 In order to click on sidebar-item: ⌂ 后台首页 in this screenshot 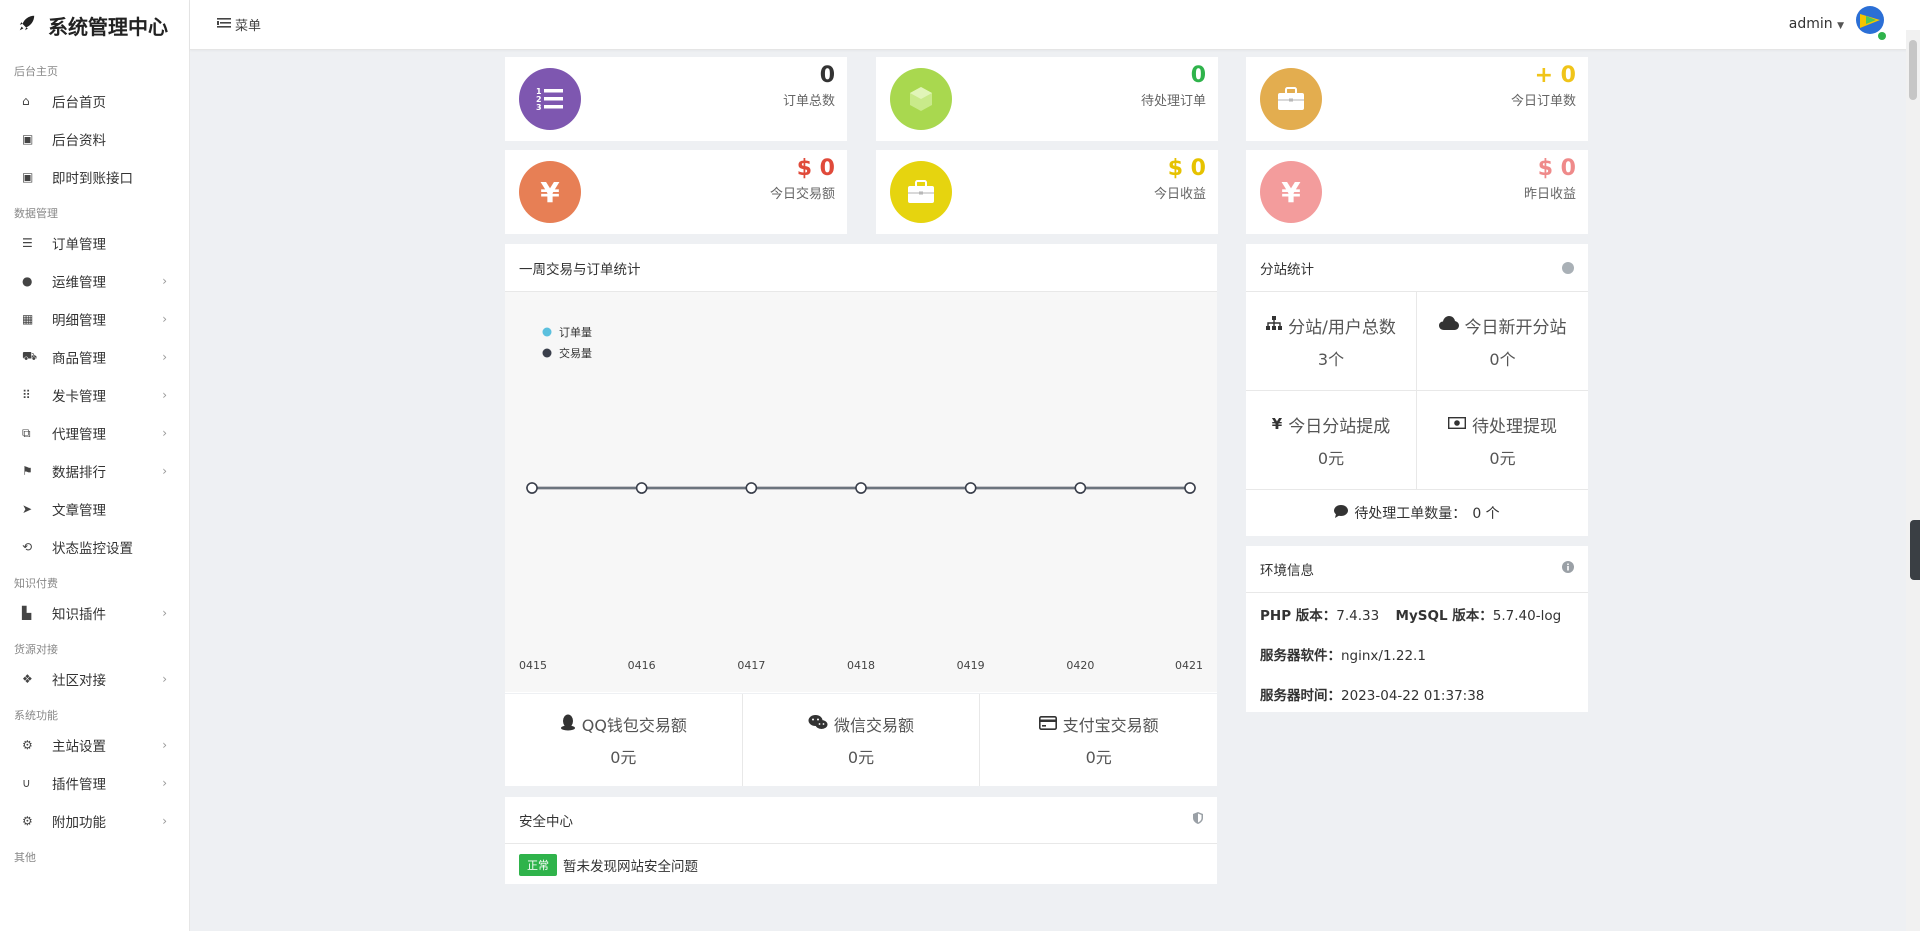, I will do `click(94, 101)`.